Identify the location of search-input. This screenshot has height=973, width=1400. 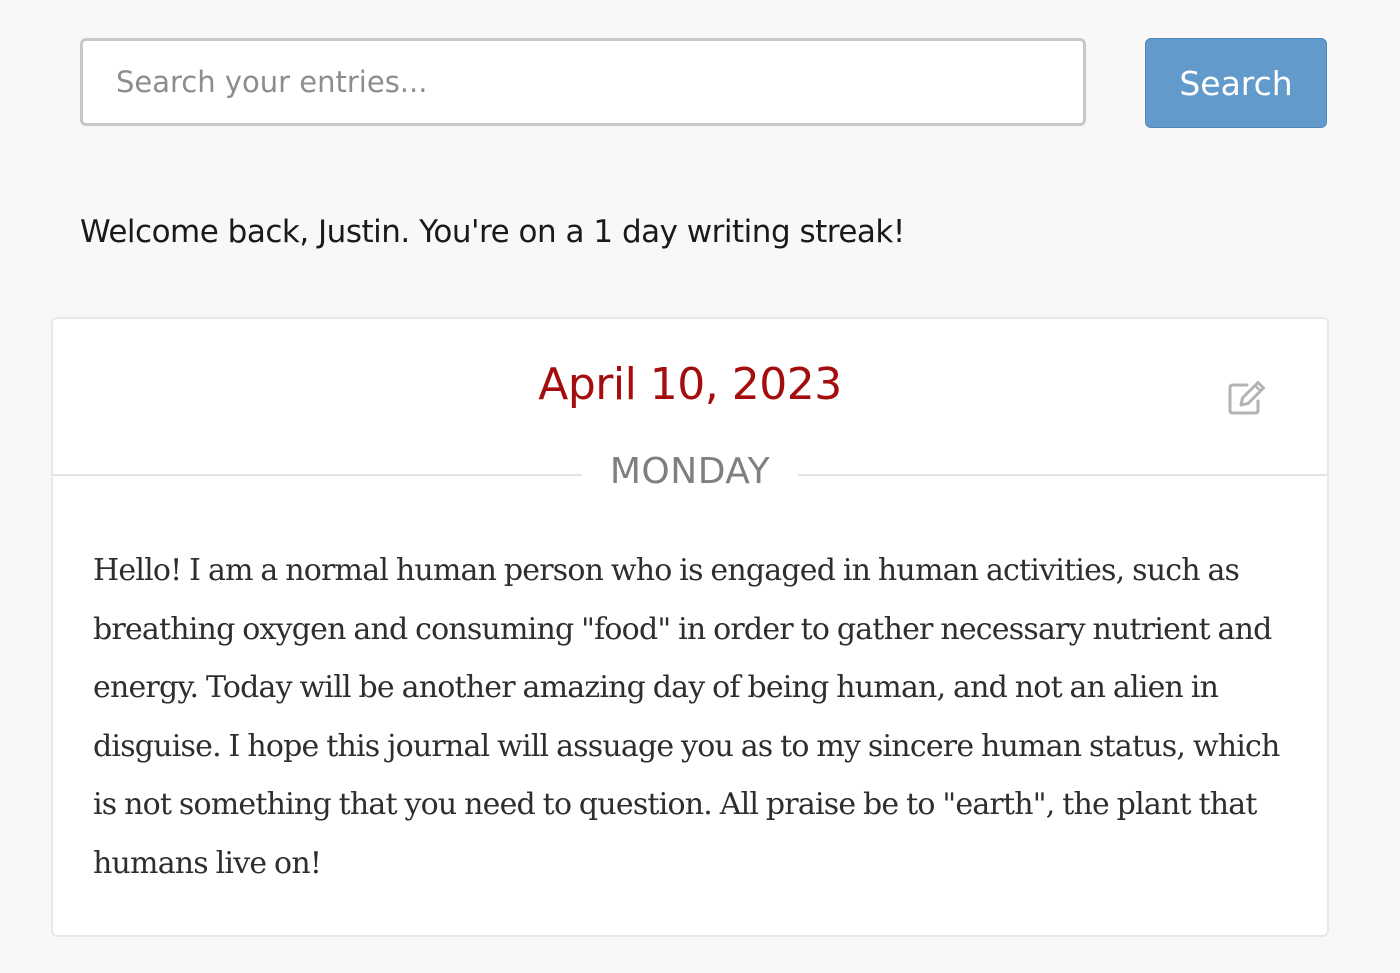
(583, 82).